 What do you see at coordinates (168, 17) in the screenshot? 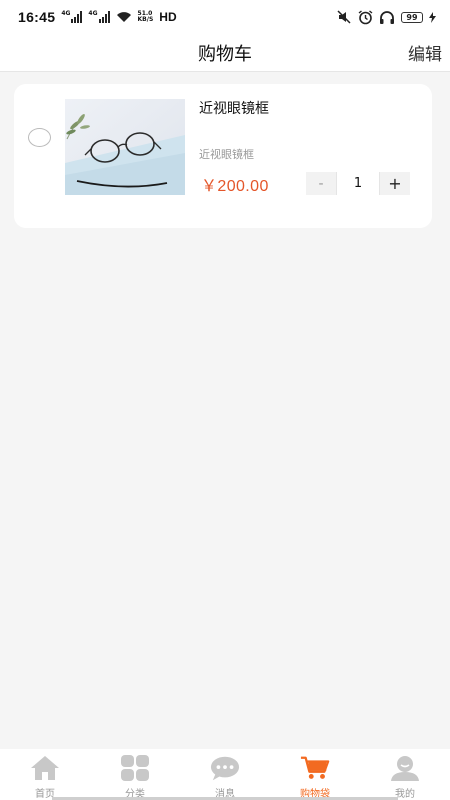
I see `hd-label: HD` at bounding box center [168, 17].